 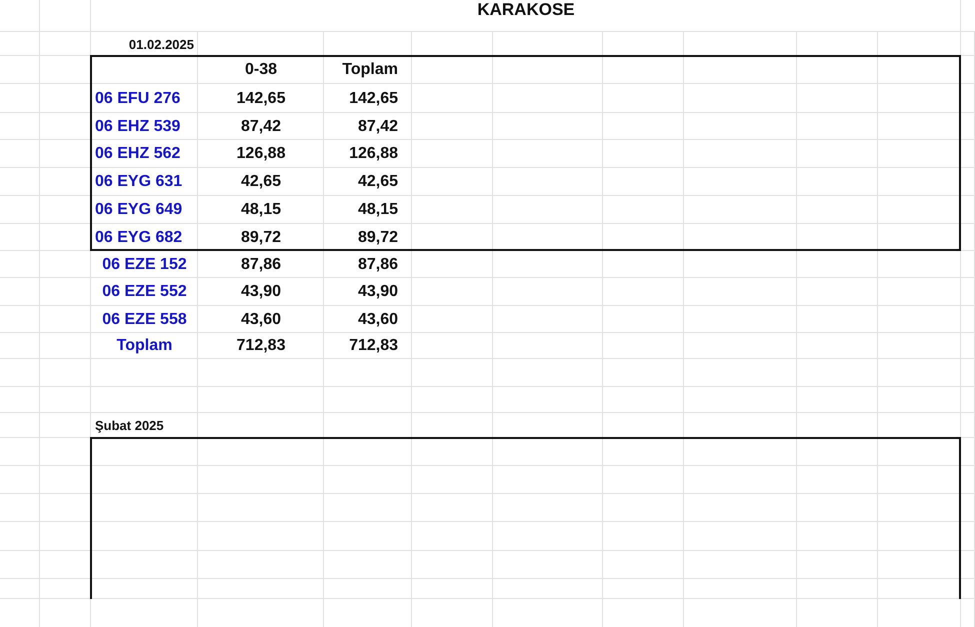 I want to click on plate-cell-text: 06 EHZ 539, so click(x=138, y=126).